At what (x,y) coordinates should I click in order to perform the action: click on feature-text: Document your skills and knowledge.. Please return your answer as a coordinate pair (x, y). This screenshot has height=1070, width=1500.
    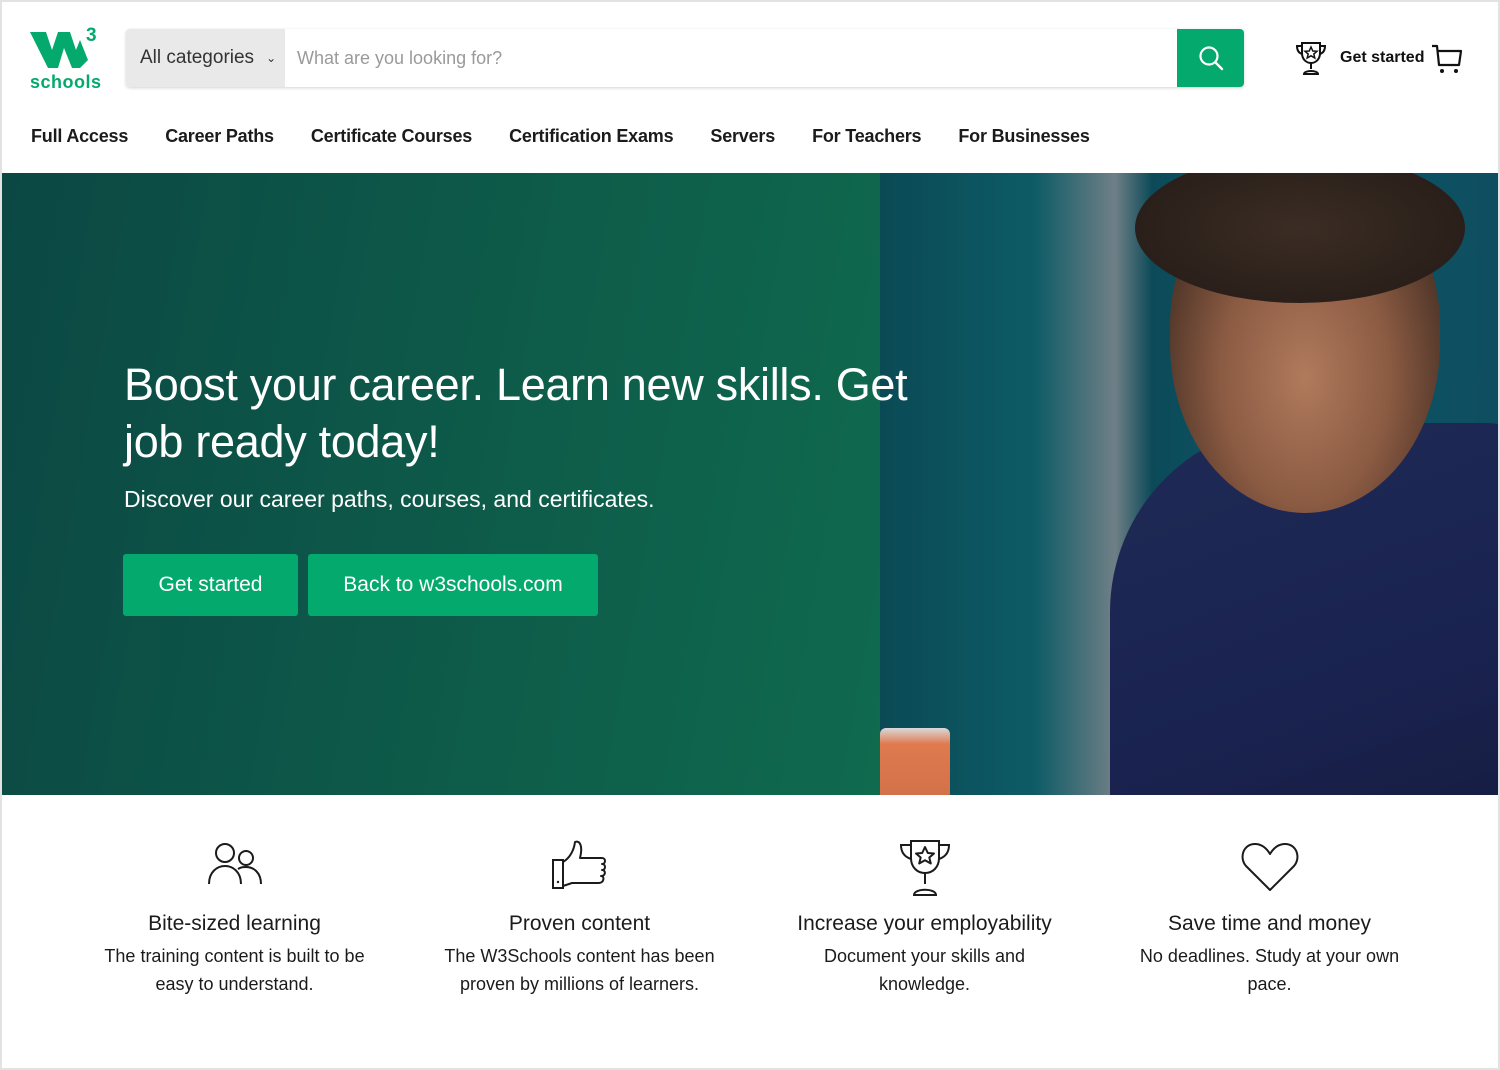
    Looking at the image, I should click on (924, 970).